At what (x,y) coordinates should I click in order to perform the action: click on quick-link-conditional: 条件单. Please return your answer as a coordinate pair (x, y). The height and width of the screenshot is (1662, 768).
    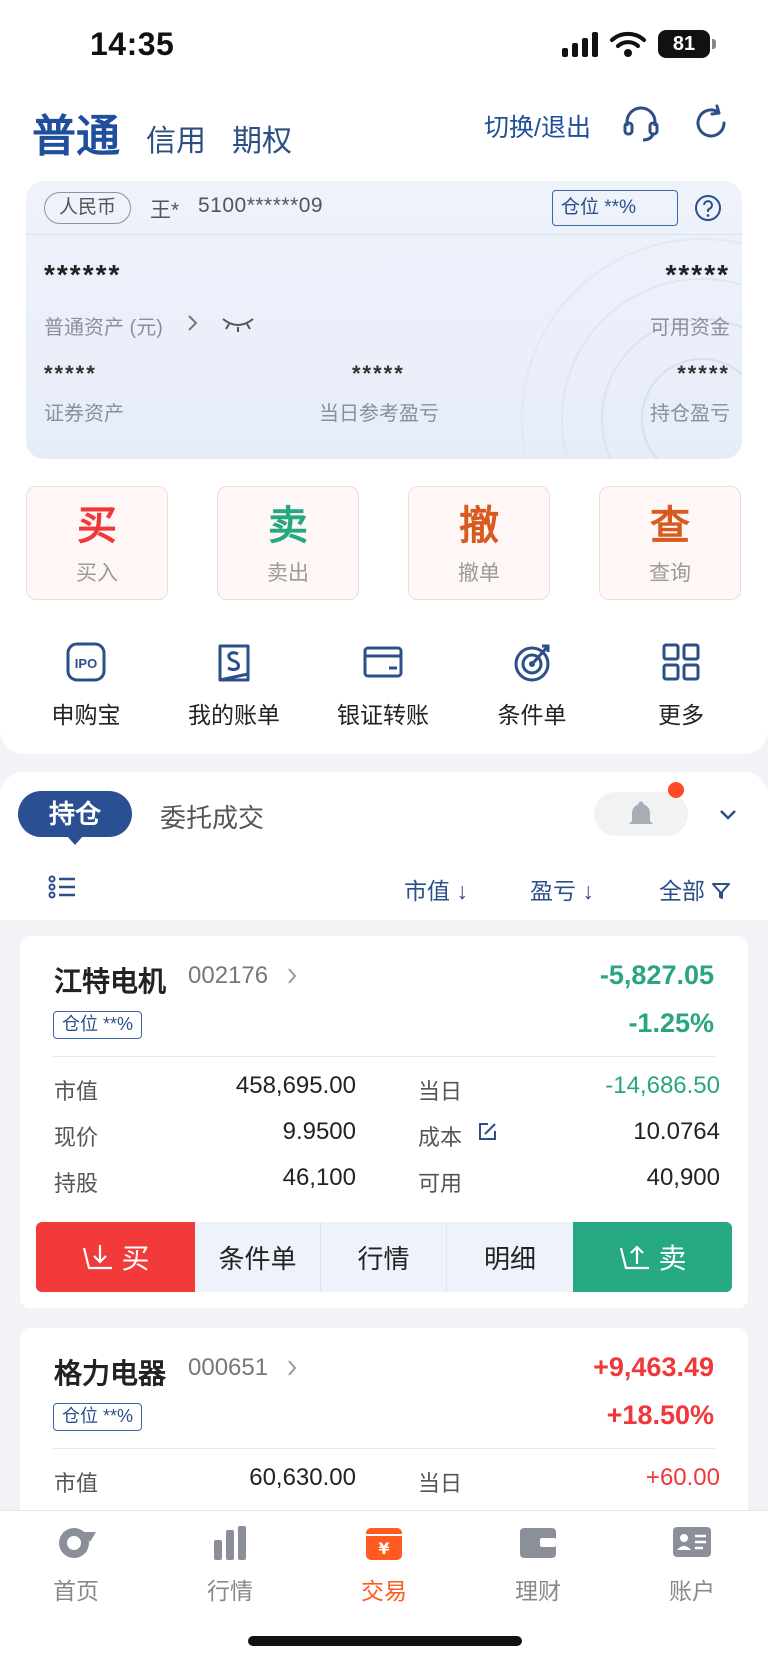
    Looking at the image, I should click on (532, 685).